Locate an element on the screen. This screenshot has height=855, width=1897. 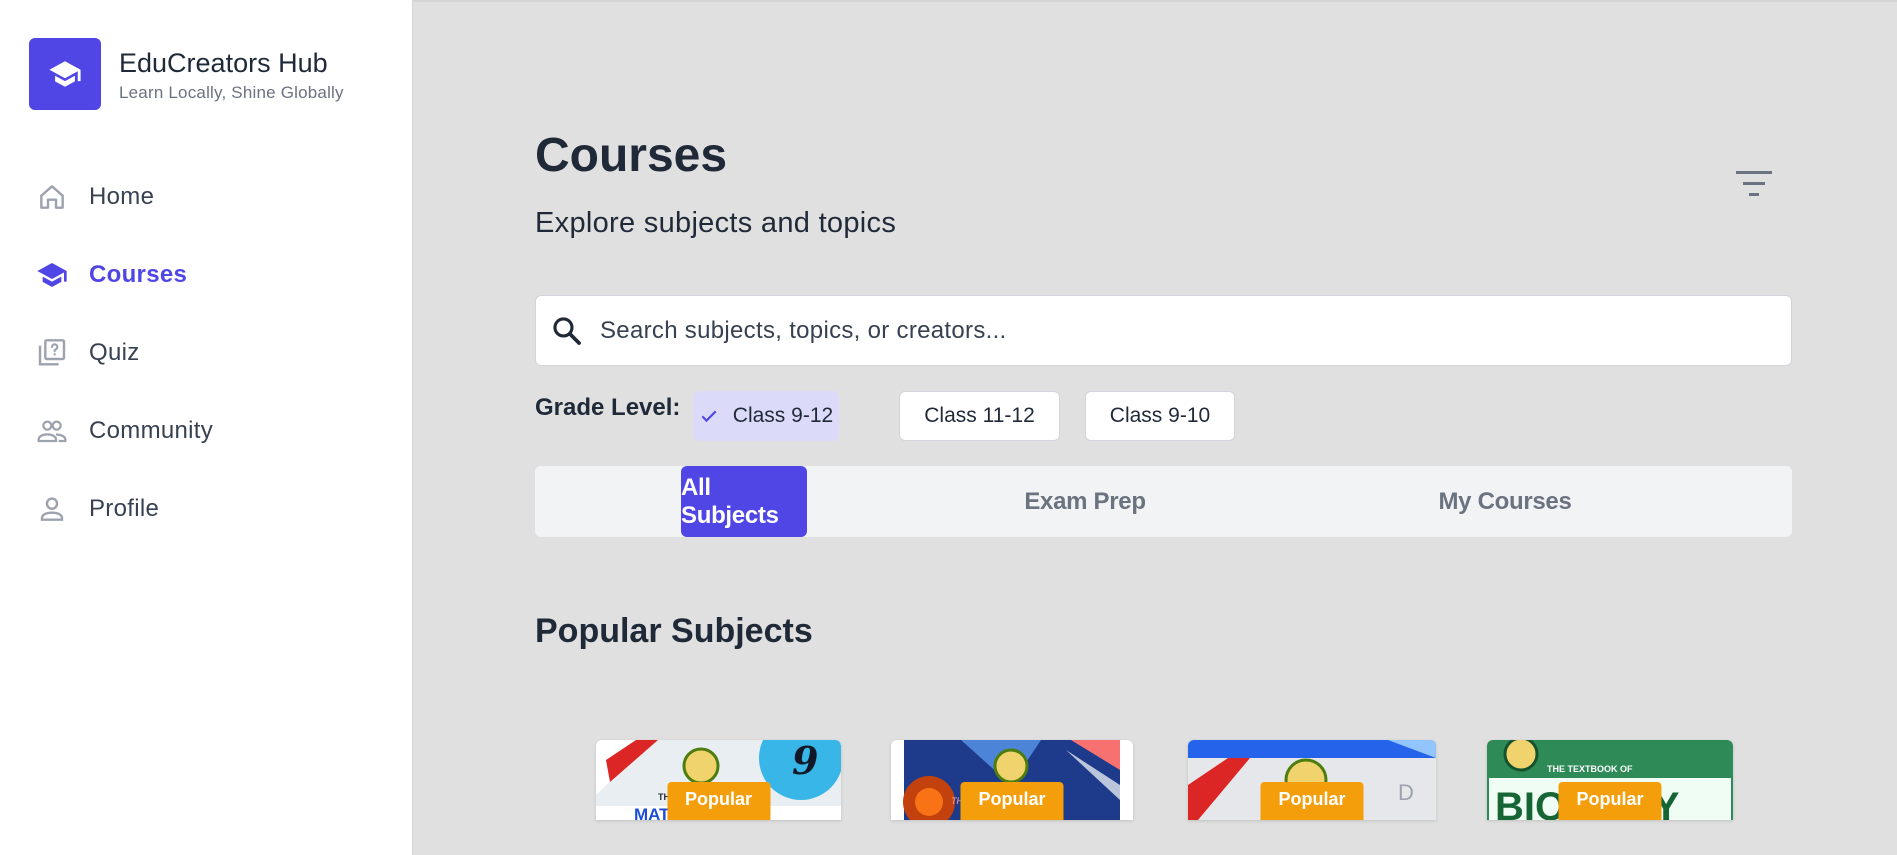
svg-text: D is located at coordinates (1406, 792).